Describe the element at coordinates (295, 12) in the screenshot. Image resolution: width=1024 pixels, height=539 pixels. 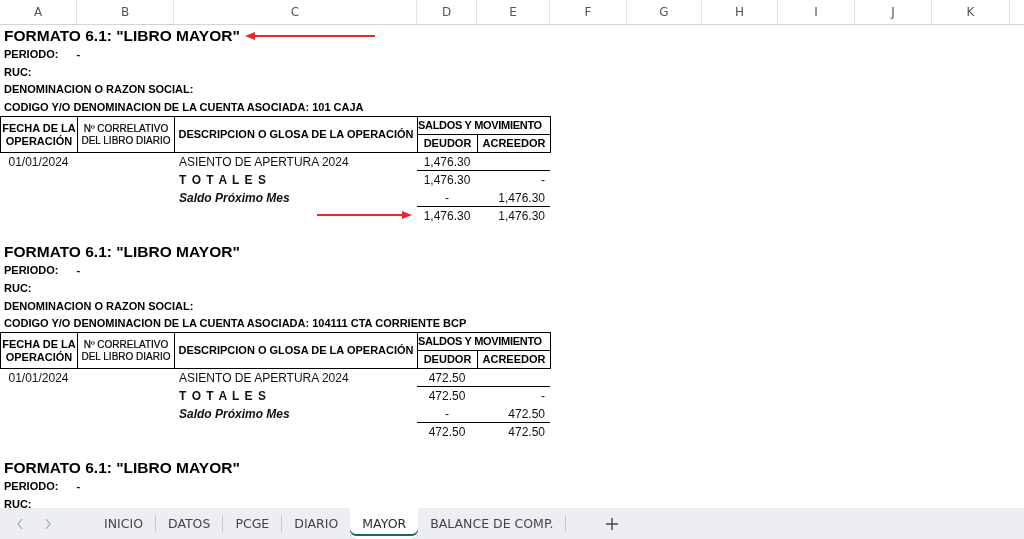
I see `column-letter: C` at that location.